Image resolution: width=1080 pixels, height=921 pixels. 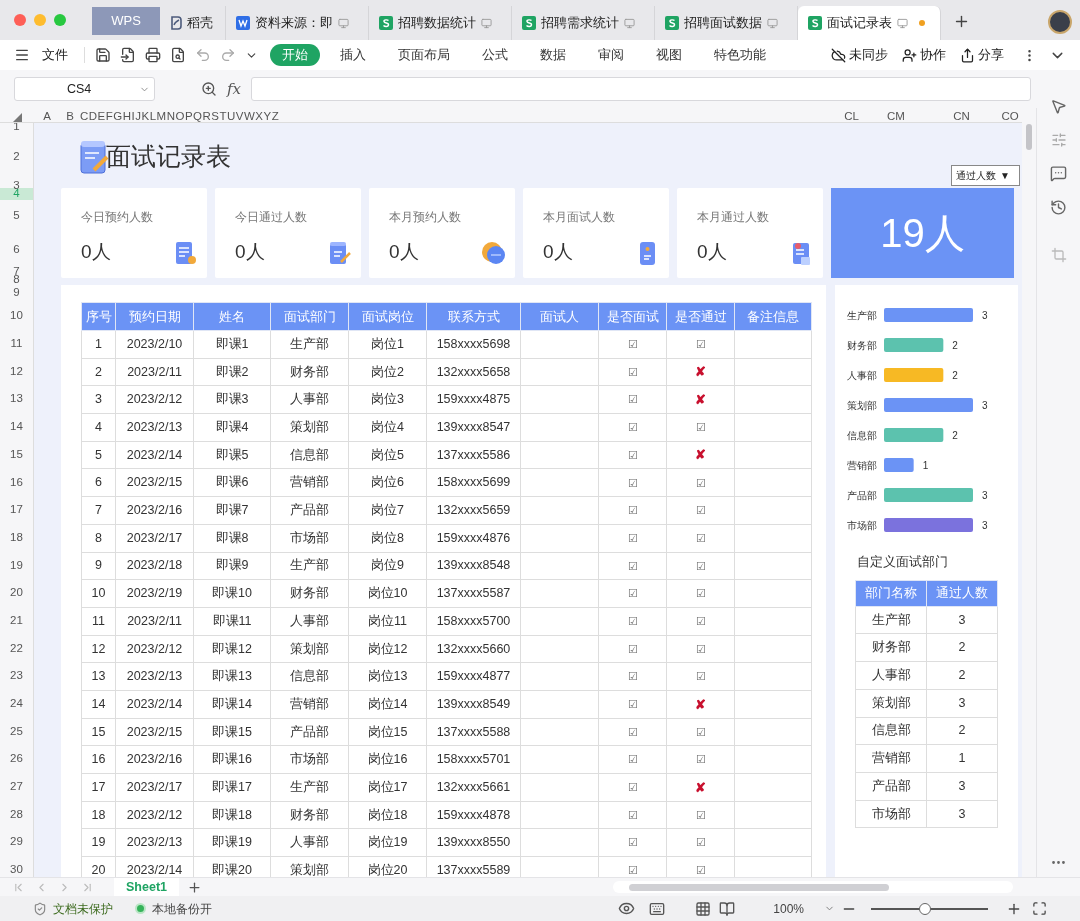 I want to click on zoom-level: 100%, so click(x=788, y=908).